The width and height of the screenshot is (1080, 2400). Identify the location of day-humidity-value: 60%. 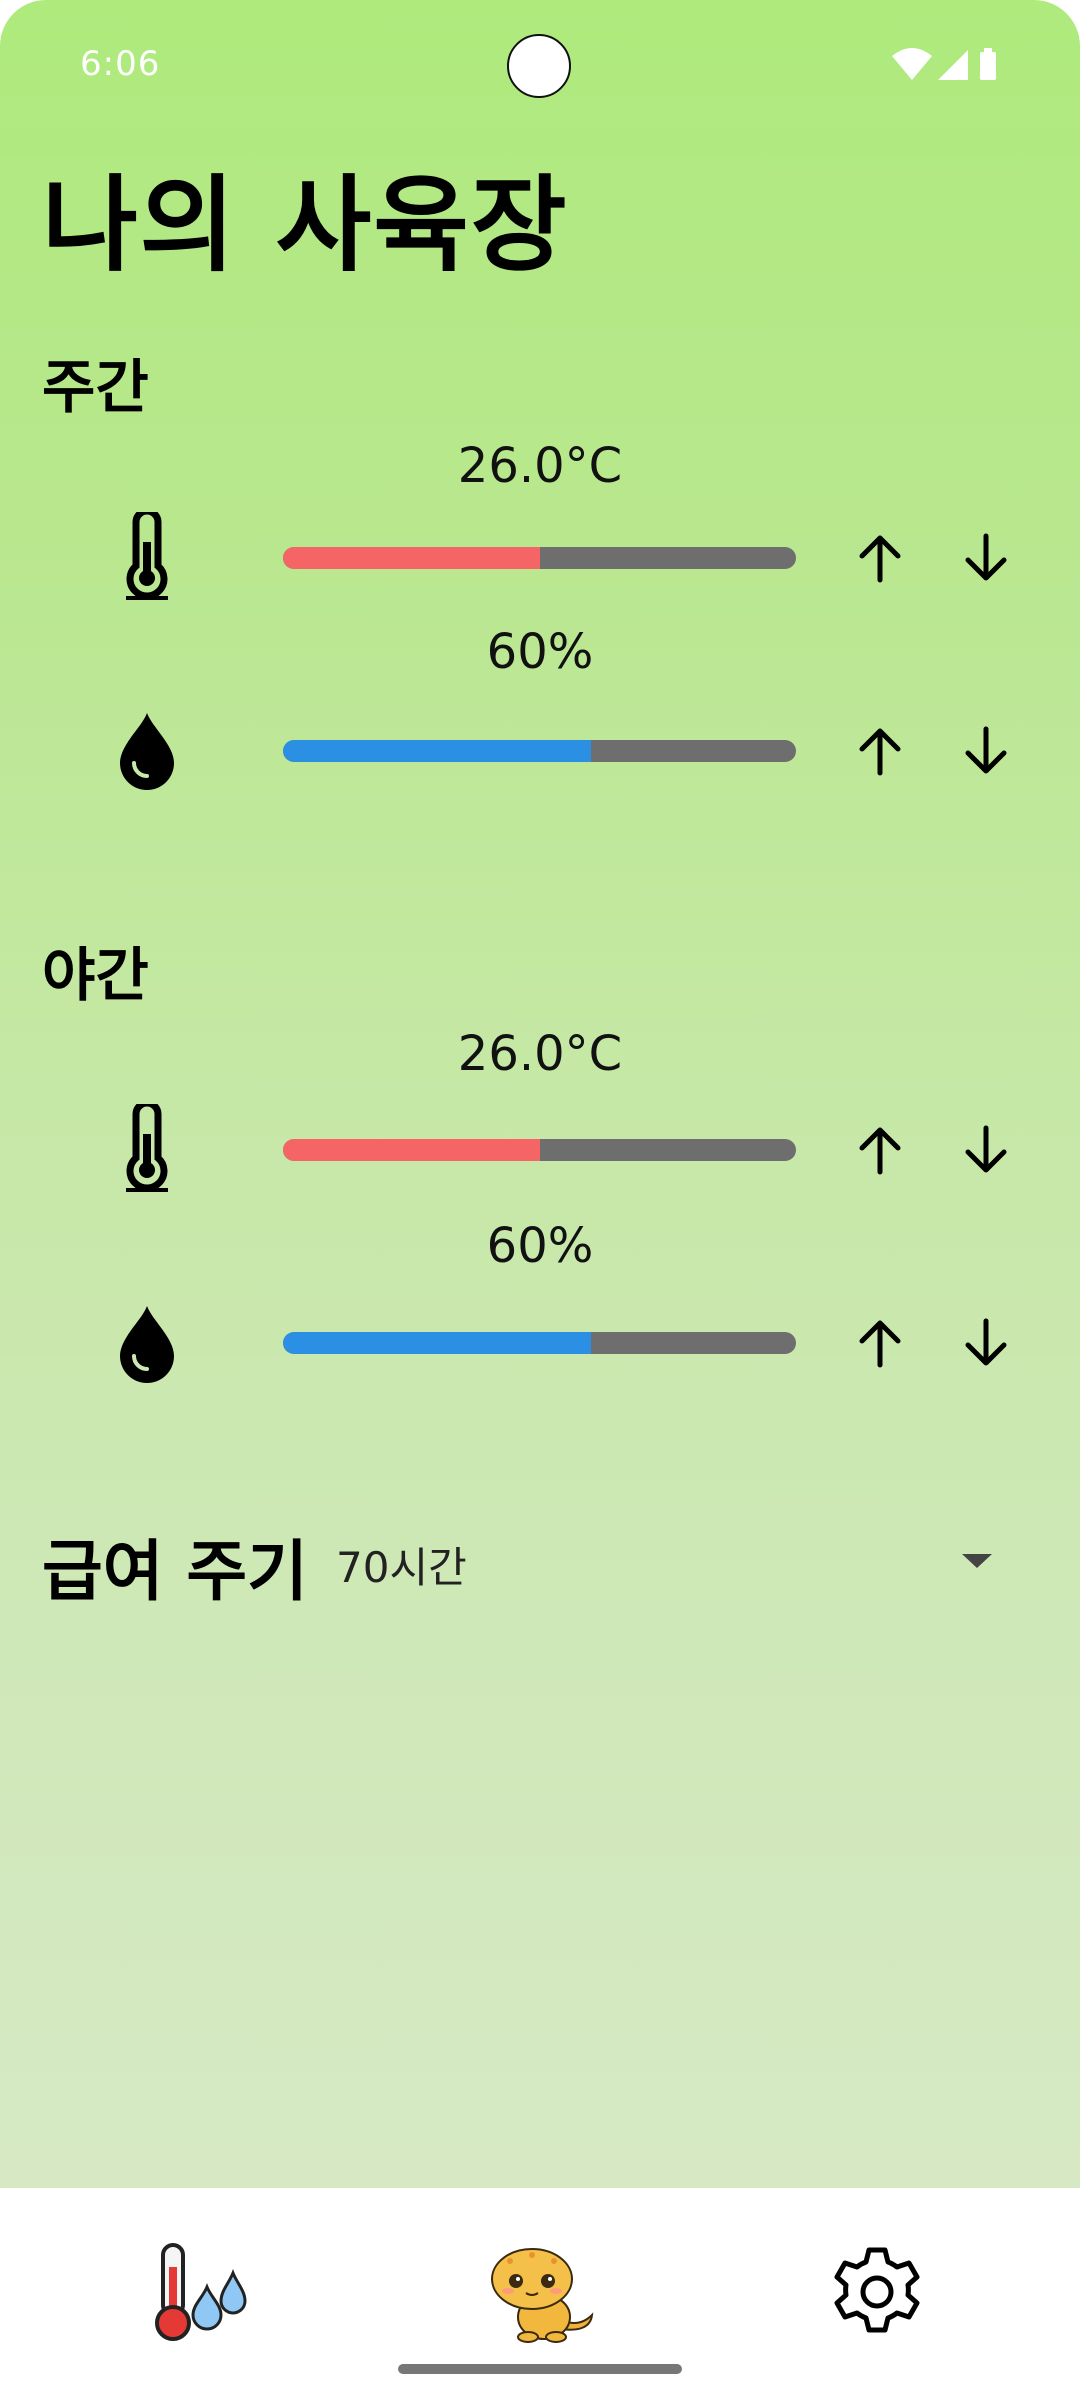
(540, 652).